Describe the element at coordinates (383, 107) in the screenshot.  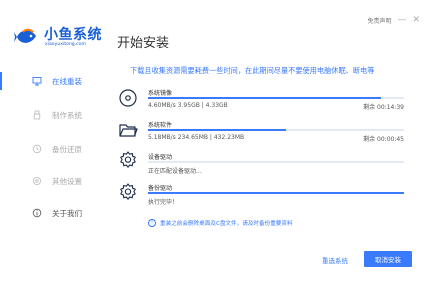
I see `task-remaining: 剩余 00:14:39` at that location.